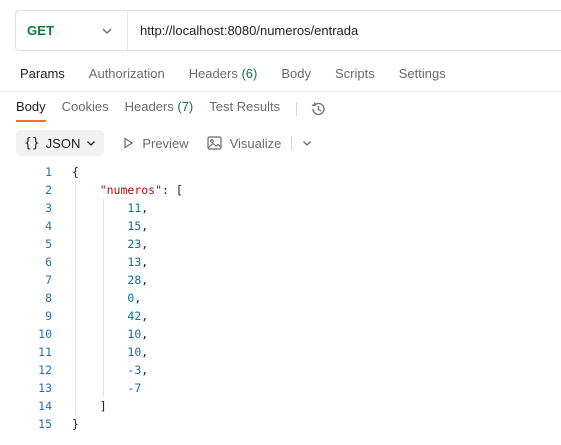 This screenshot has width=561, height=445. I want to click on tab-label: Authorization, so click(126, 73).